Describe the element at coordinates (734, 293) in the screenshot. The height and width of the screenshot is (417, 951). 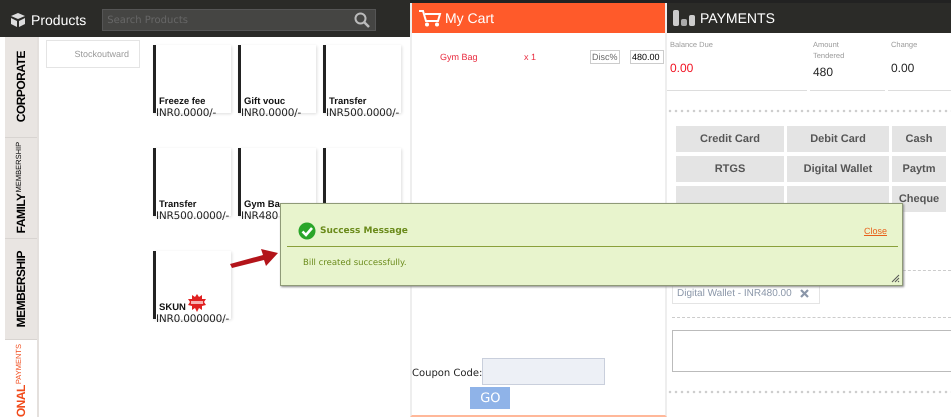
I see `chip-label: Digital Wallet - INR480.00` at that location.